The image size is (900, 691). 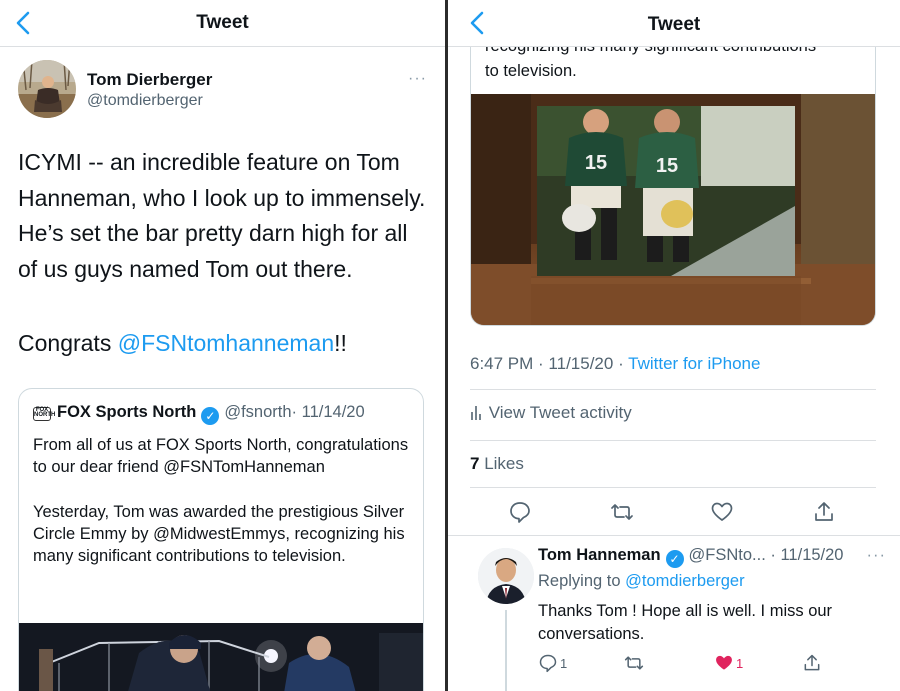 I want to click on thread-line, so click(x=506, y=650).